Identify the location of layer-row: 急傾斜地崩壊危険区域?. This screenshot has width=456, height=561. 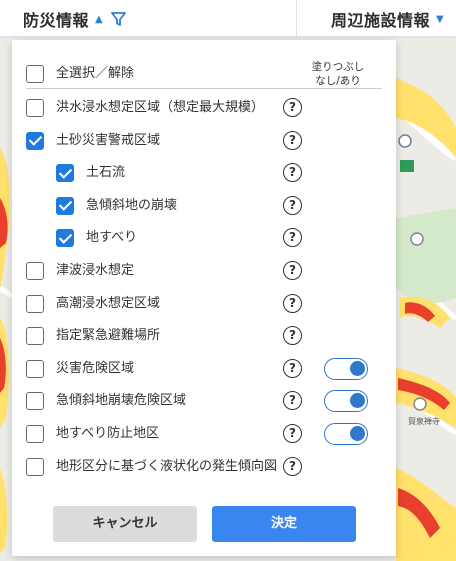
(204, 401).